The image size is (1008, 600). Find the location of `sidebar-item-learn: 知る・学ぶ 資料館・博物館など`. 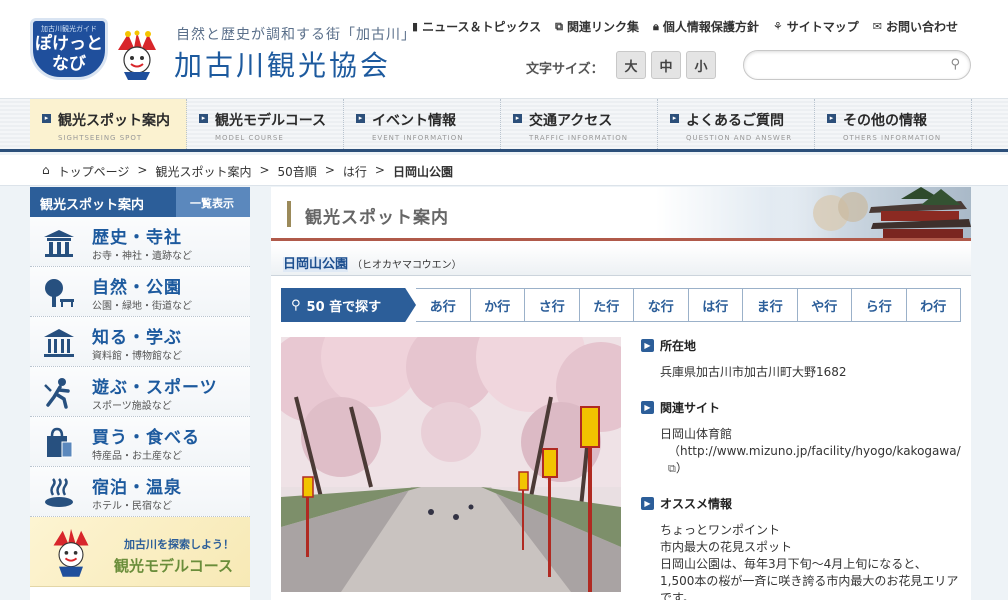

sidebar-item-learn: 知る・学ぶ 資料館・博物館など is located at coordinates (140, 342).